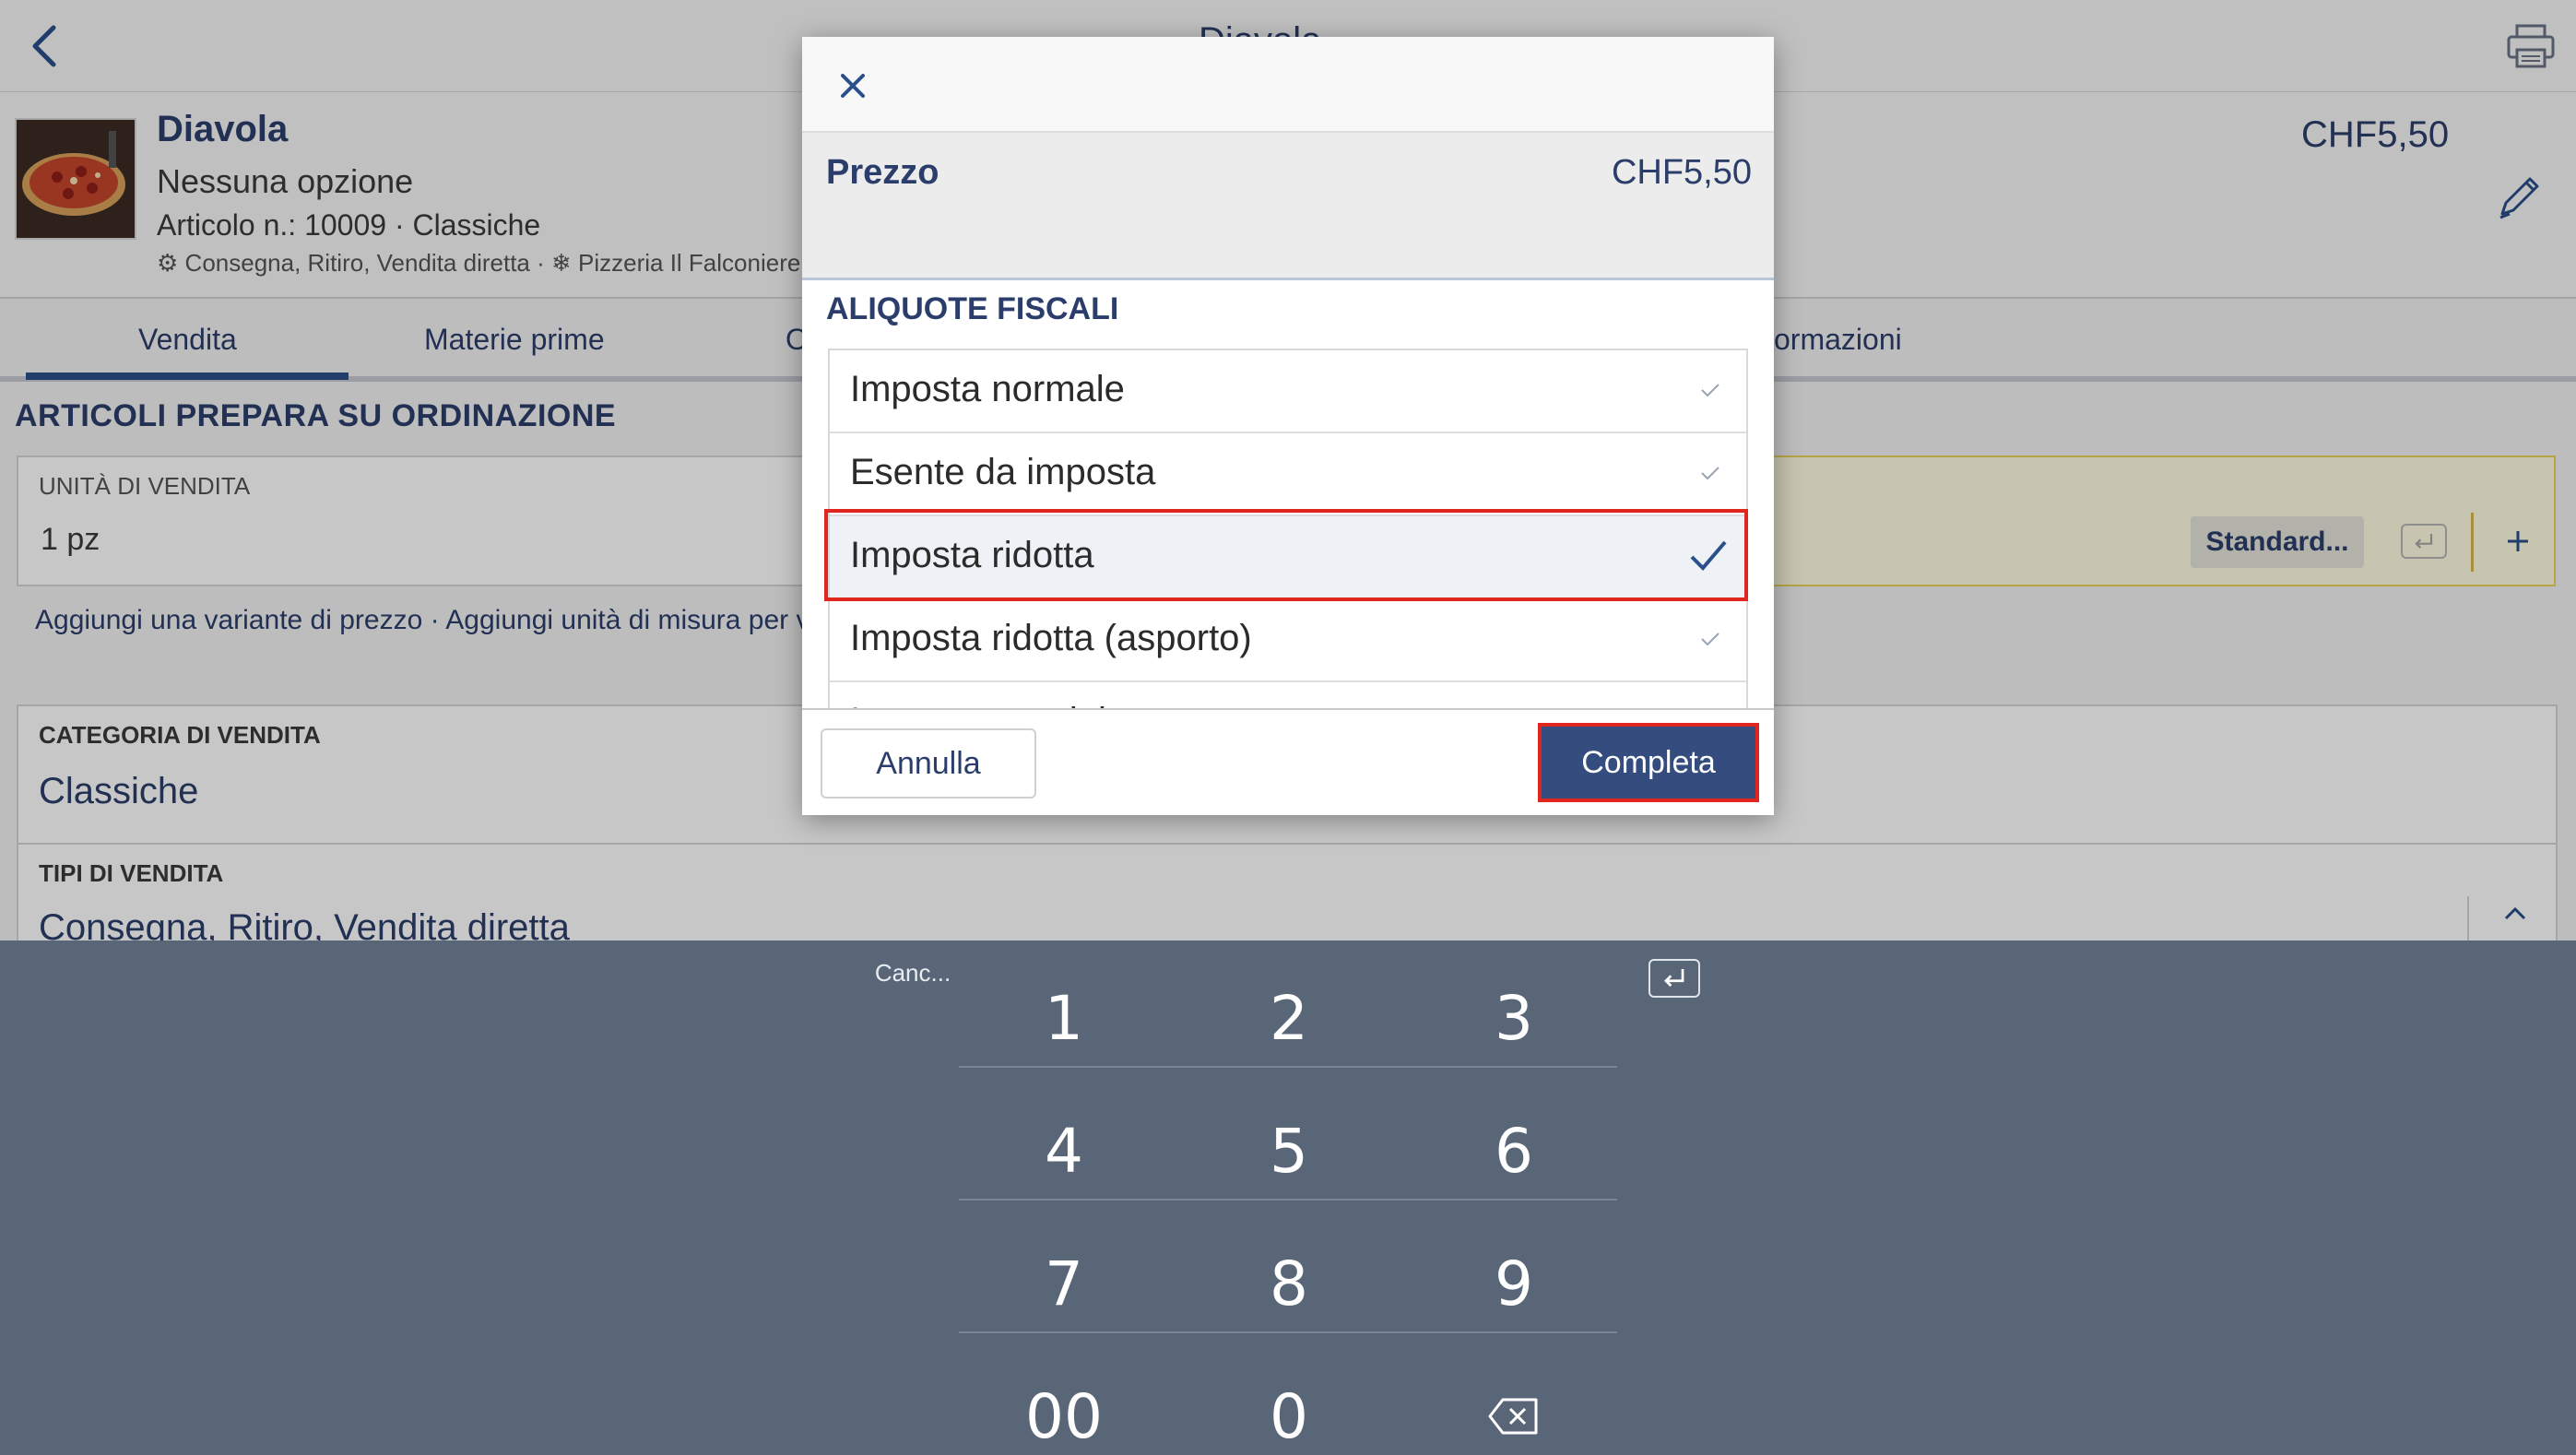 This screenshot has width=2576, height=1455. I want to click on enter-key-icon, so click(1674, 978).